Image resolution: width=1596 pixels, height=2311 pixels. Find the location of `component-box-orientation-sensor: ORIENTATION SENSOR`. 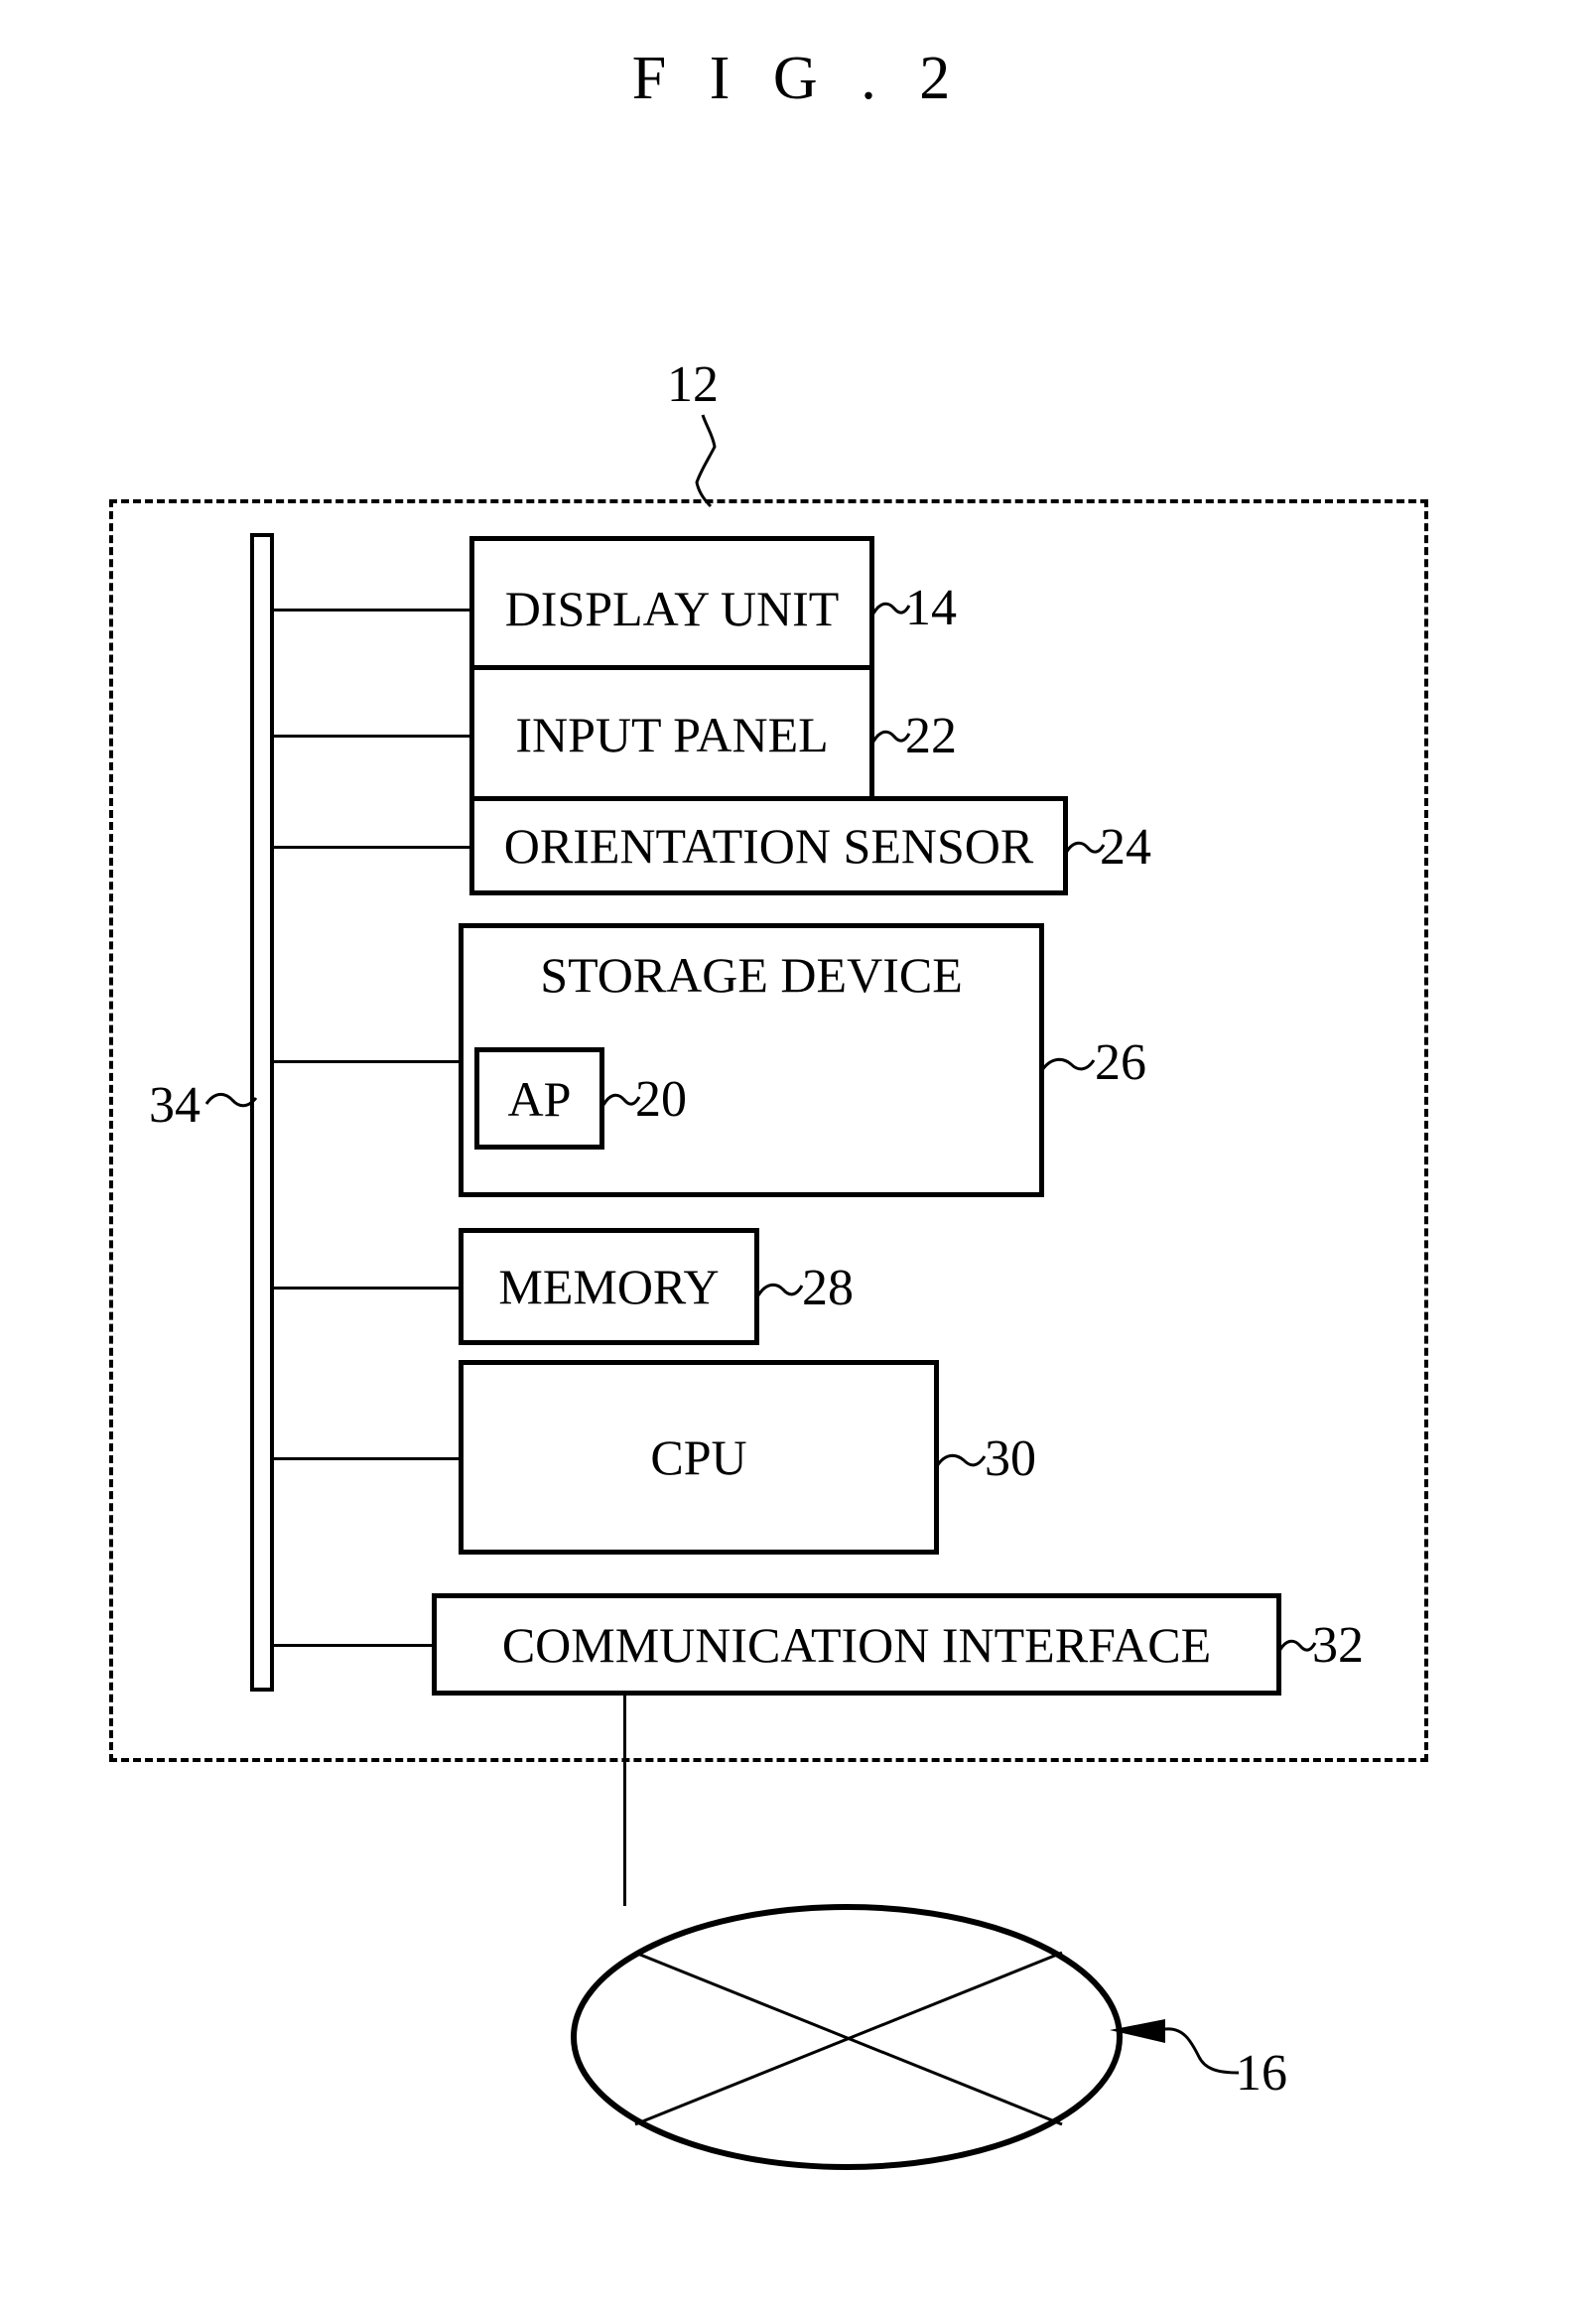

component-box-orientation-sensor: ORIENTATION SENSOR is located at coordinates (768, 846).